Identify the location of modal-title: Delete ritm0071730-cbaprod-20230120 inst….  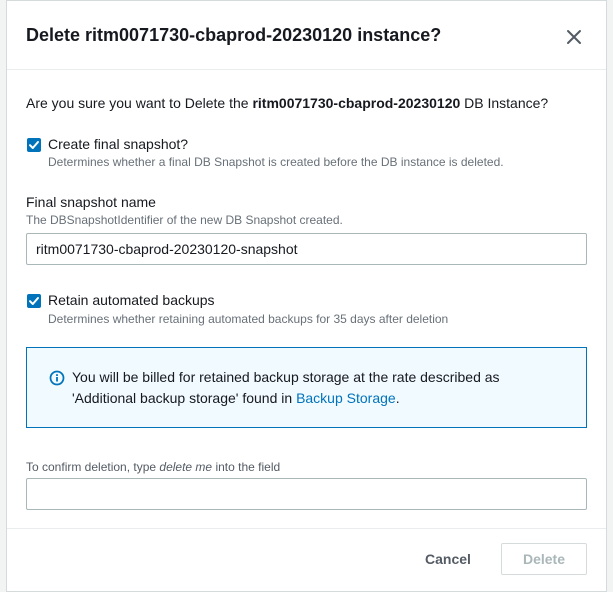
(234, 35).